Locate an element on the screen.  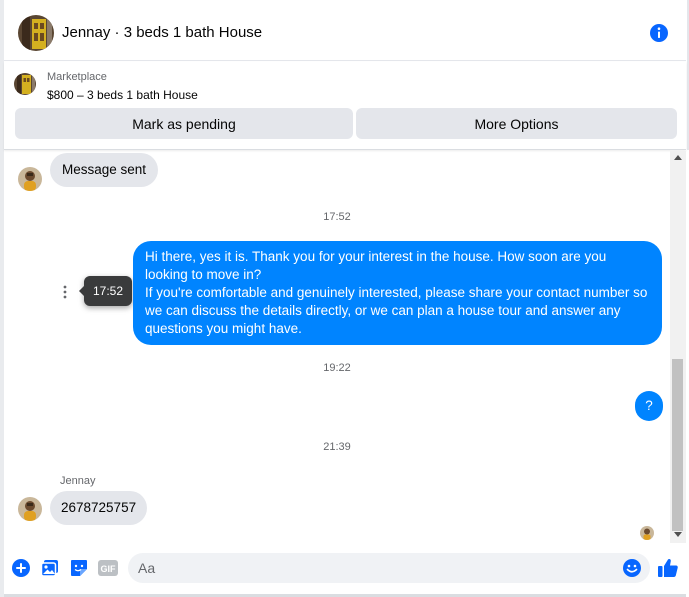
message-scrollbar is located at coordinates (678, 347).